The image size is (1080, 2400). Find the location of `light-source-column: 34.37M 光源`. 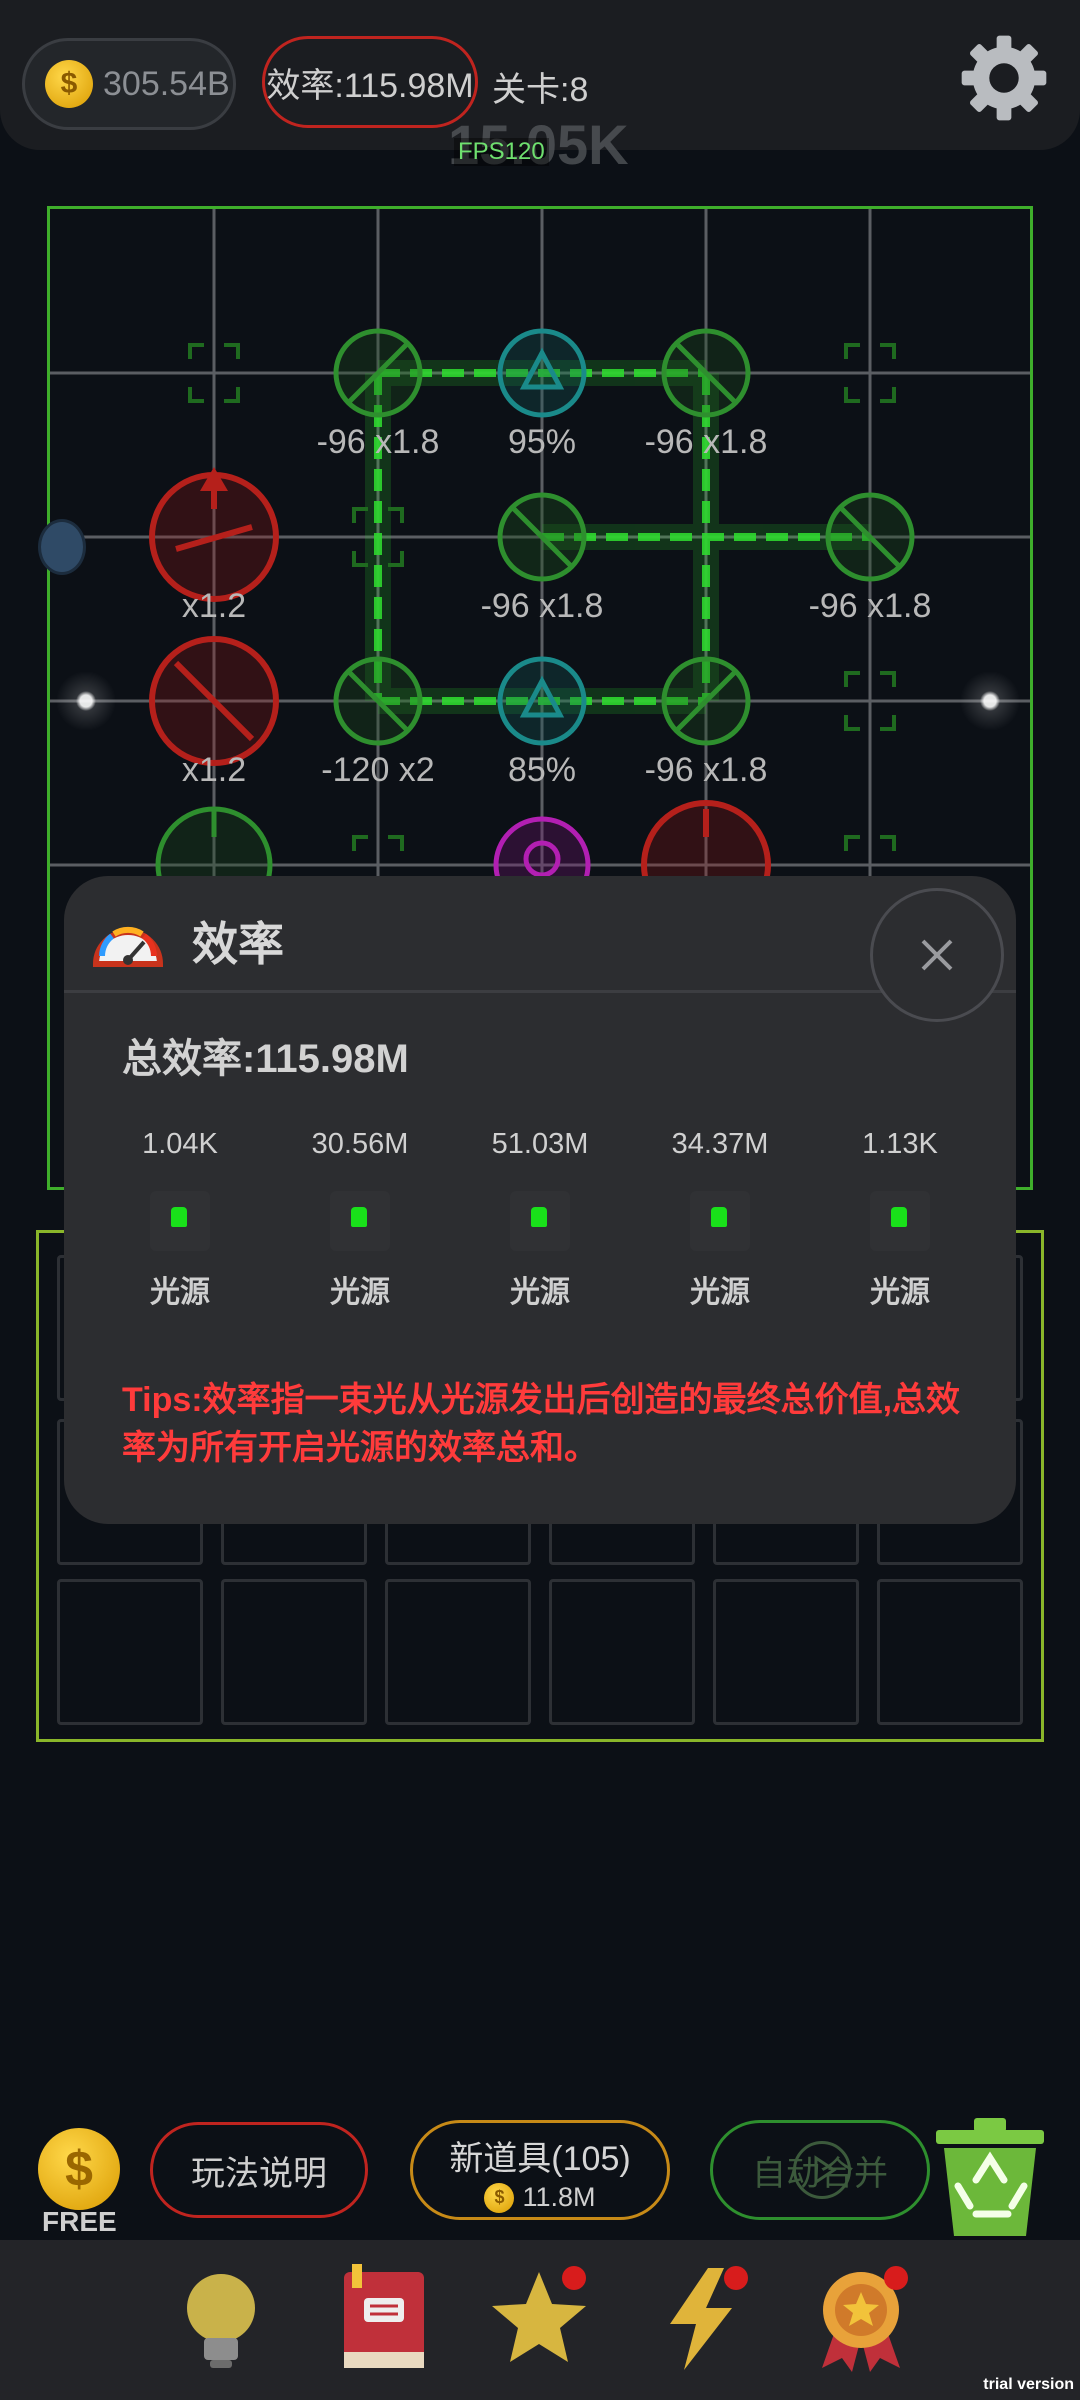

light-source-column: 34.37M 光源 is located at coordinates (720, 1219).